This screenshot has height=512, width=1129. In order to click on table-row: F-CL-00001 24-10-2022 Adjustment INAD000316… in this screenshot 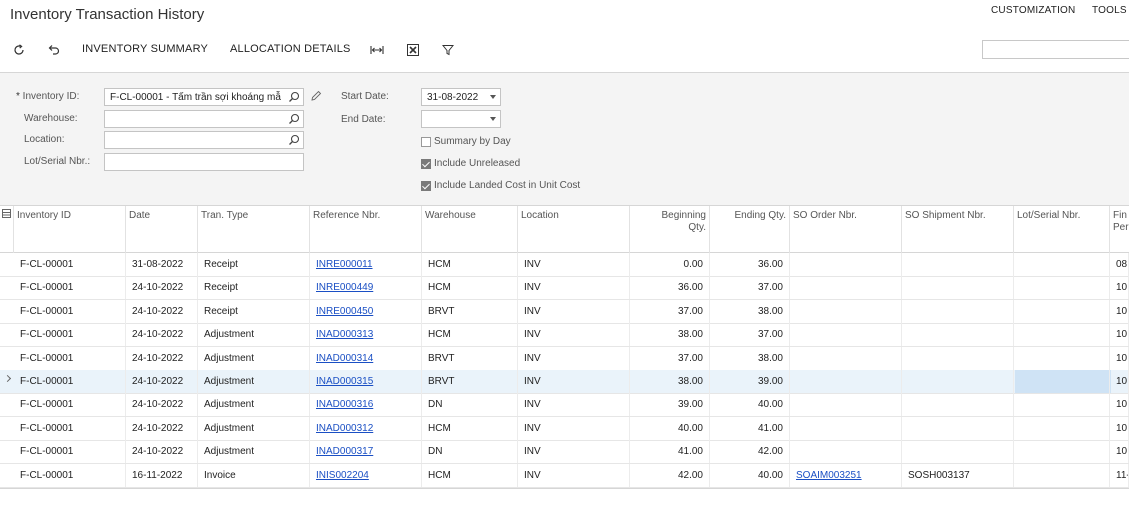, I will do `click(564, 405)`.